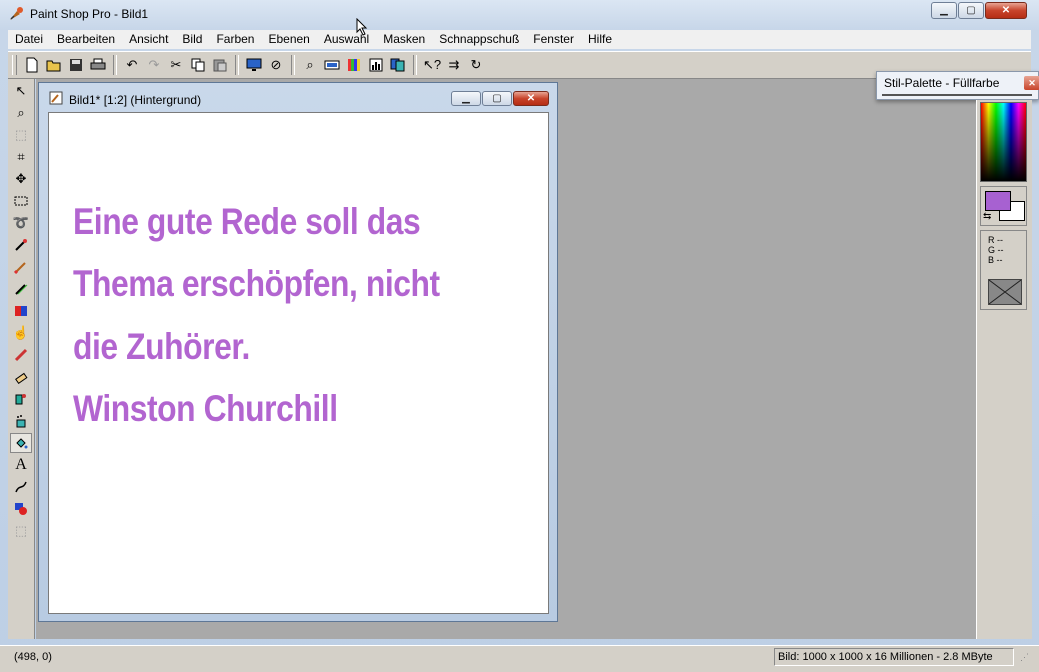  Describe the element at coordinates (89, 14) in the screenshot. I see `window-title: Paint Shop Pro - Bild1` at that location.